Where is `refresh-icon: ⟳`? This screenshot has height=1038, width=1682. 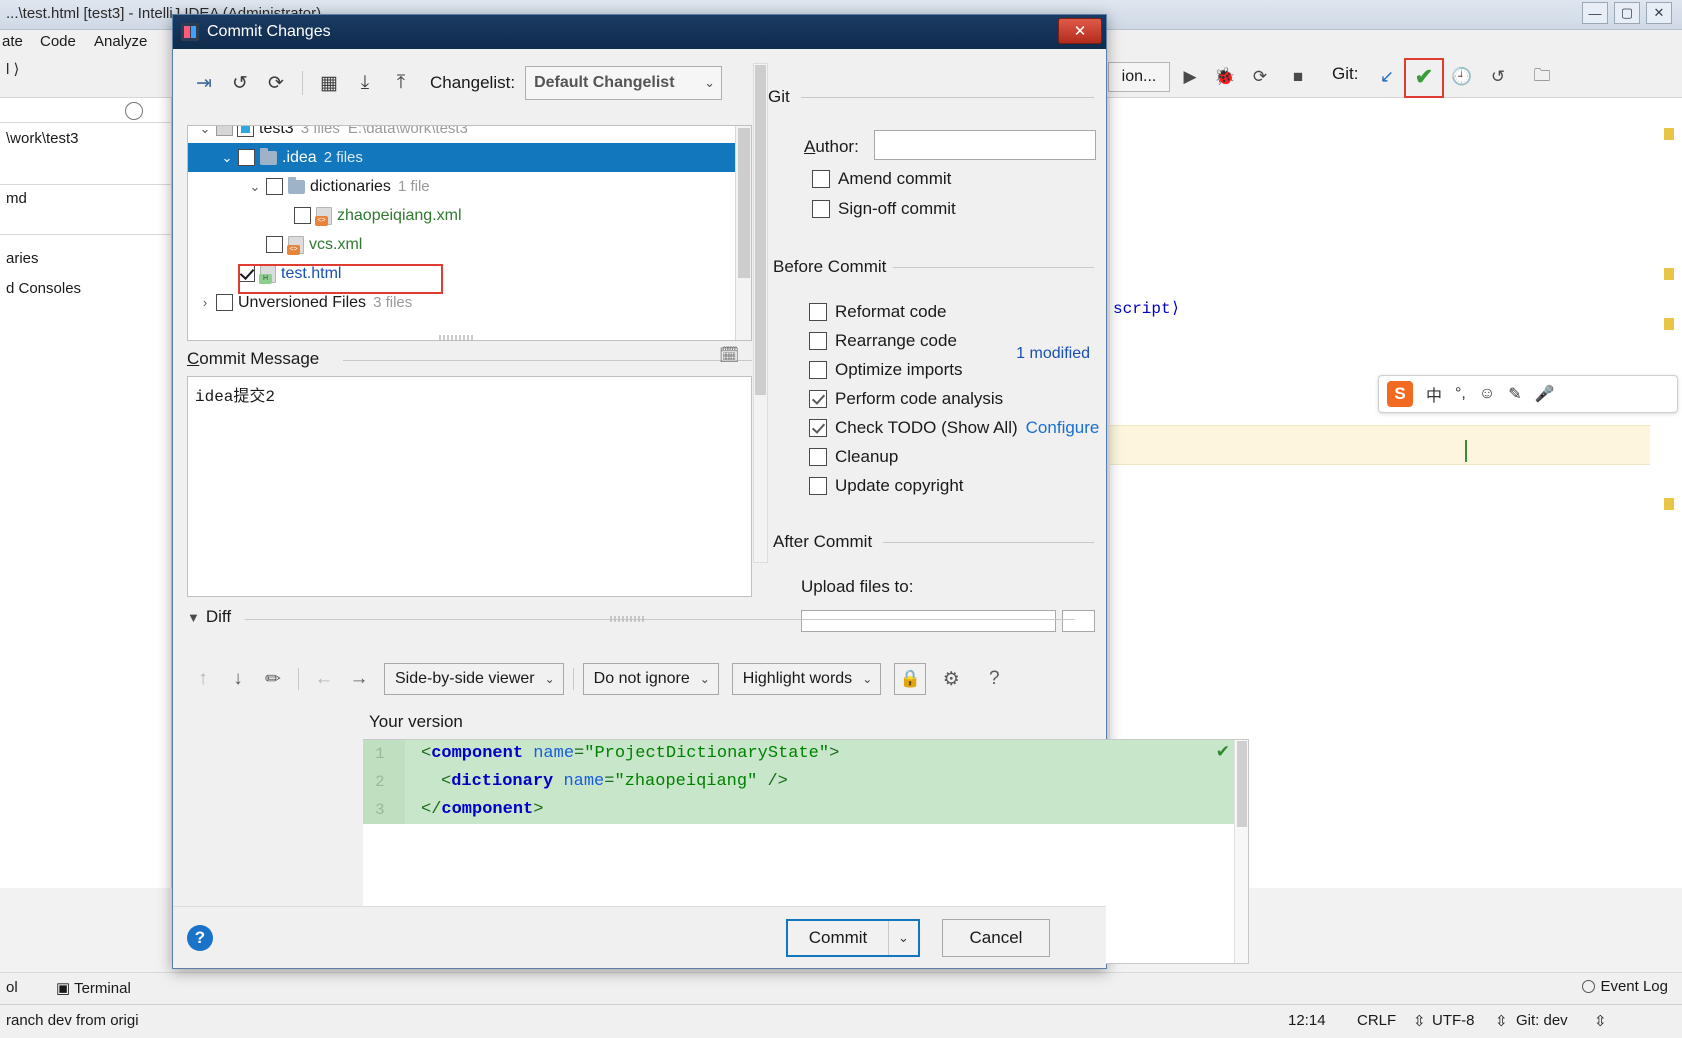
refresh-icon: ⟳ is located at coordinates (276, 83).